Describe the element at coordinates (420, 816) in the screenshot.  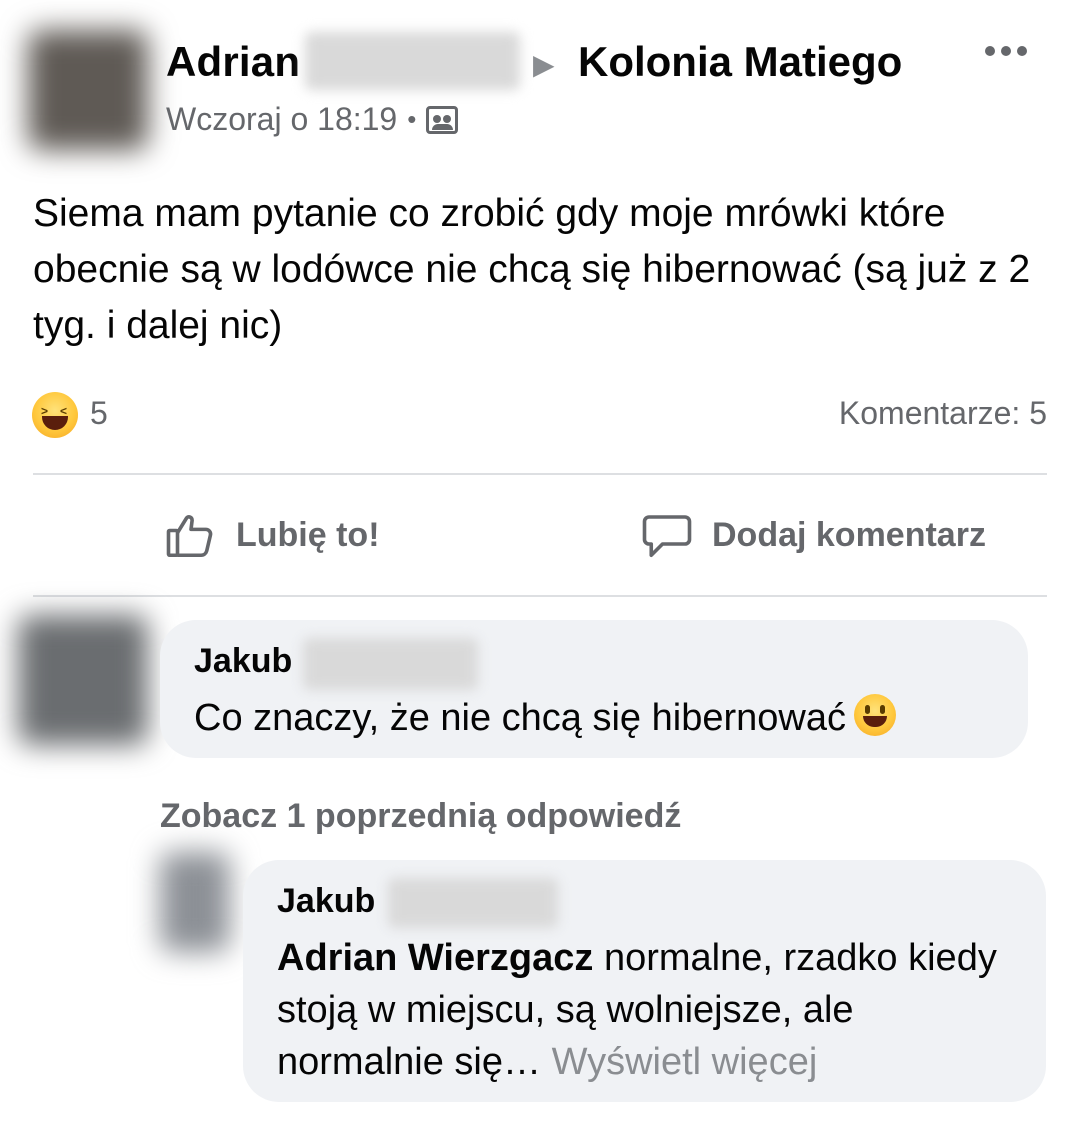
I see `view-previous-replies-link: Zobacz 1 poprzednią odpowiedź` at that location.